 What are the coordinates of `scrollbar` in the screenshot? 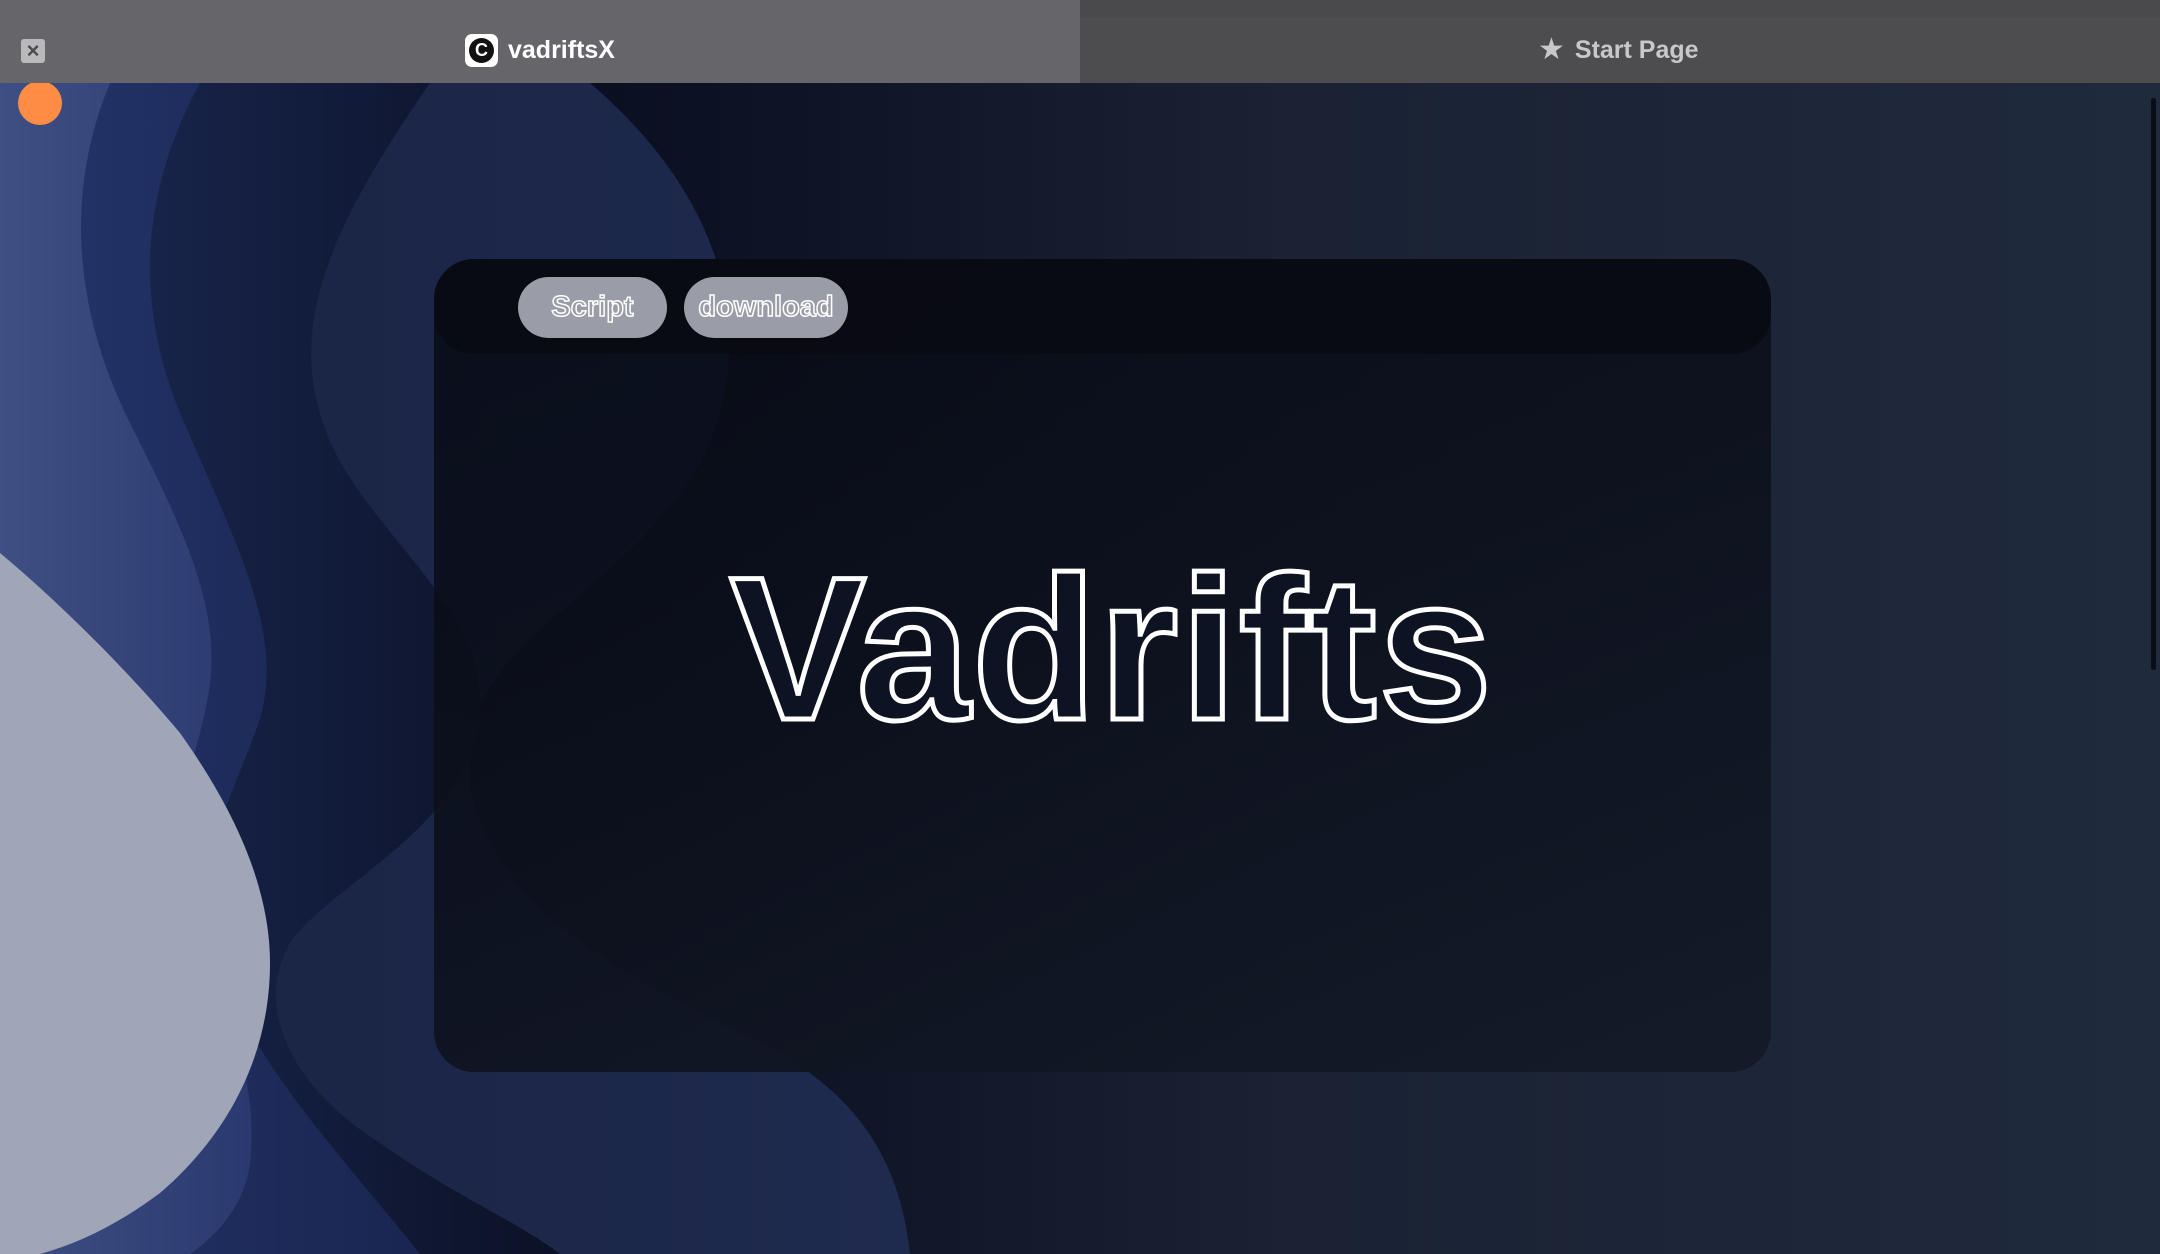 It's located at (2153, 384).